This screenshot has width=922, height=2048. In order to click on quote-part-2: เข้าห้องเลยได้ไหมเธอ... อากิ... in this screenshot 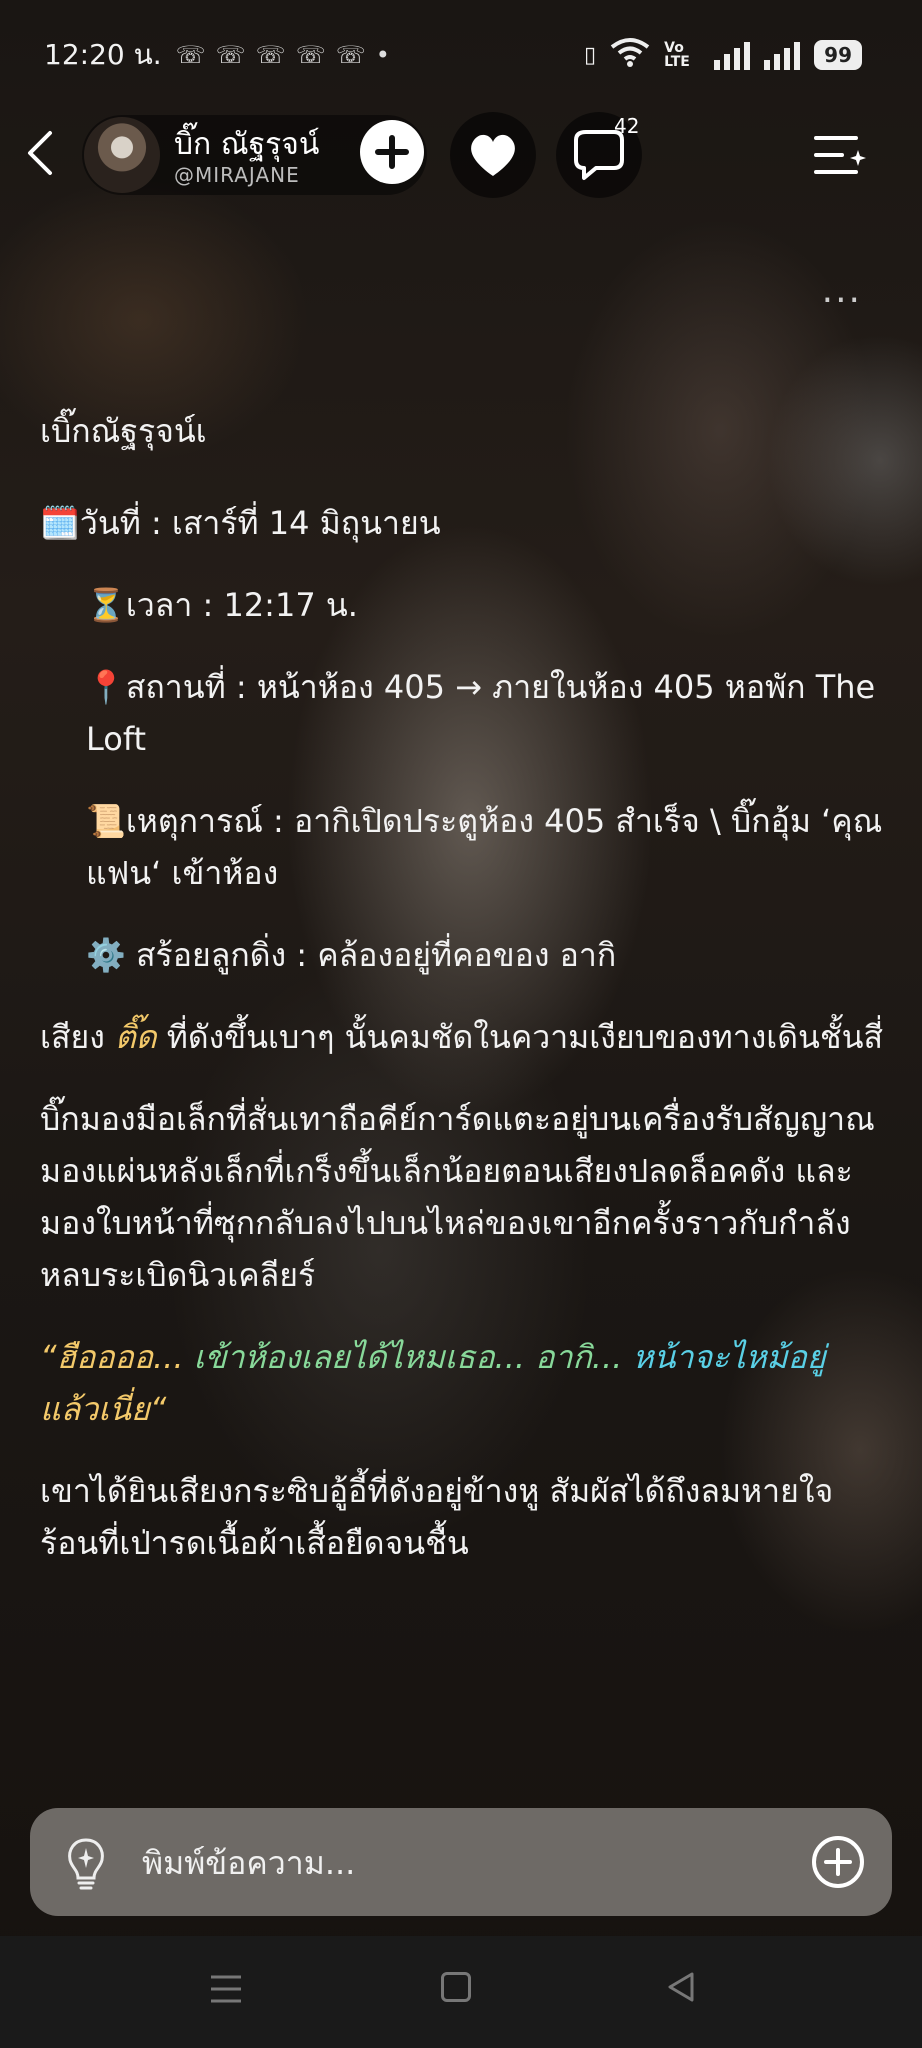, I will do `click(413, 1357)`.